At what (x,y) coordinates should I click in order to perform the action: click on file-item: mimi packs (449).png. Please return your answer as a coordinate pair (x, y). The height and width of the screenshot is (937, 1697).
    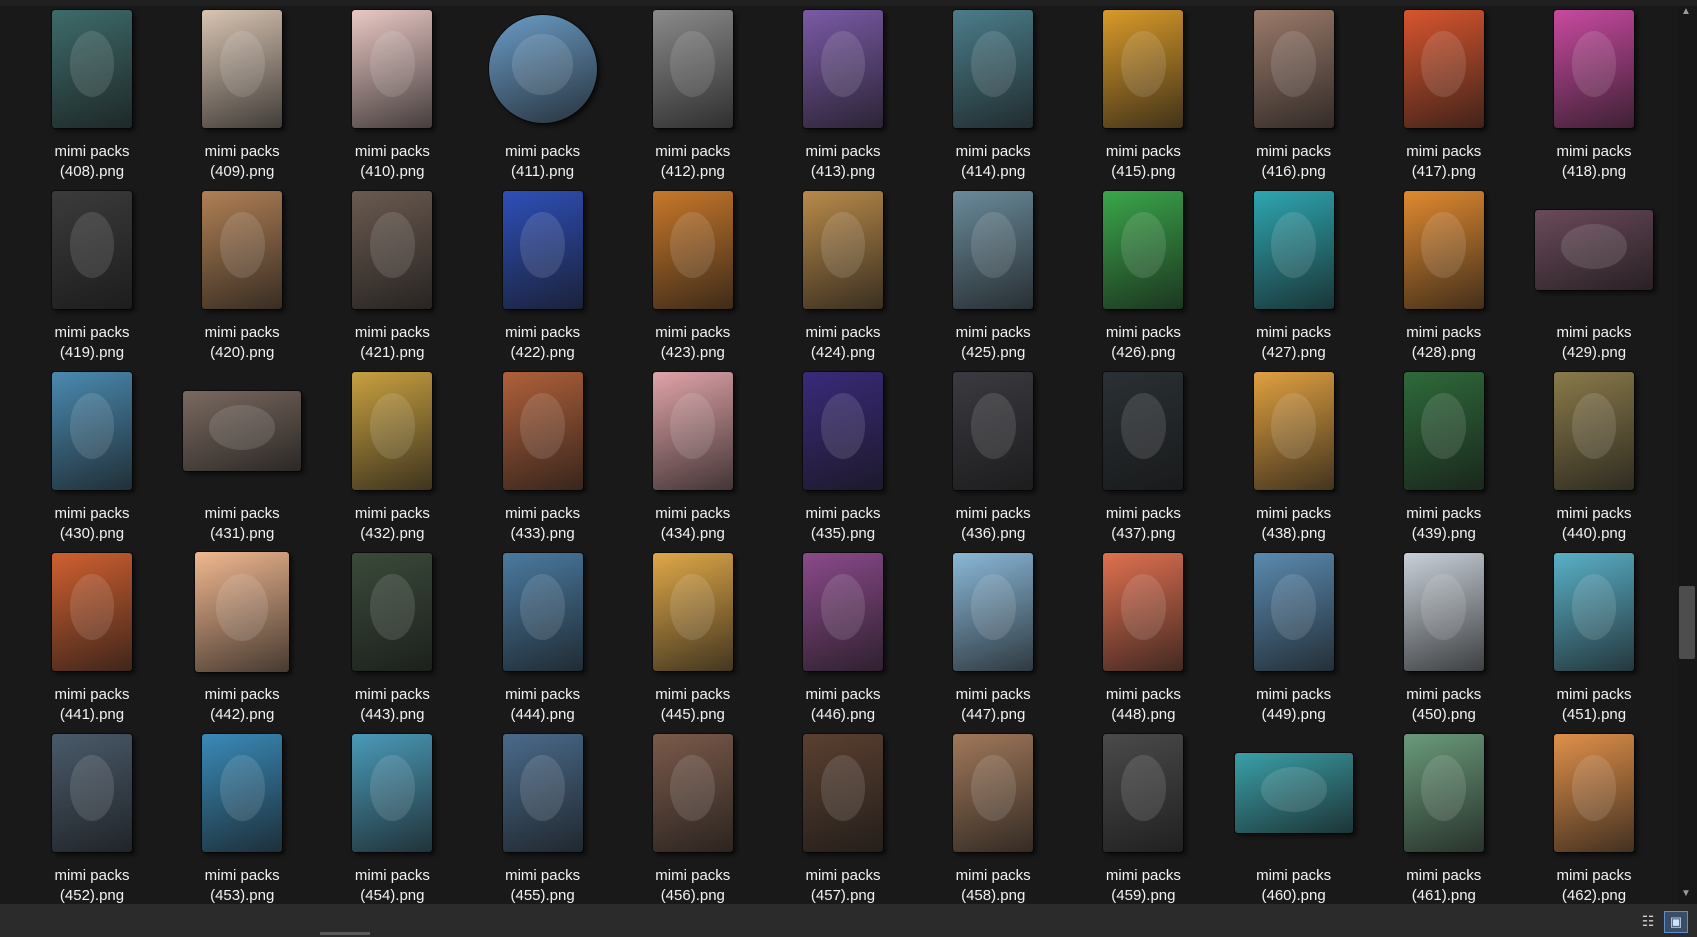
    Looking at the image, I should click on (1294, 639).